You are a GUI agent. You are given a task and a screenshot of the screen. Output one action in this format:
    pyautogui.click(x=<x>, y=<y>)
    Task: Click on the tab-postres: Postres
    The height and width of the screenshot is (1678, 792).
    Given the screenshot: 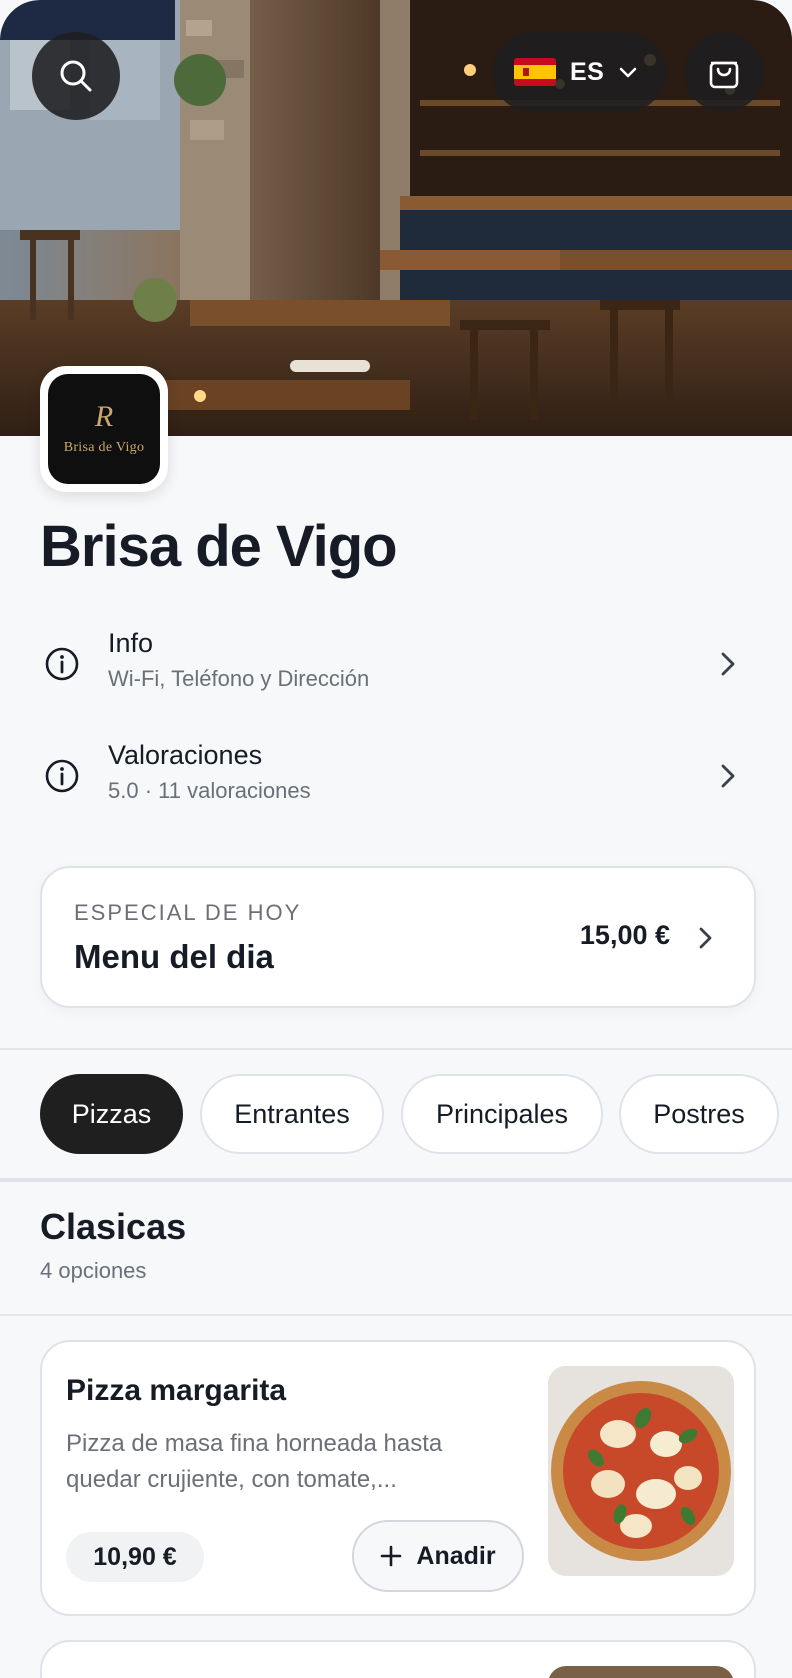 What is the action you would take?
    pyautogui.click(x=699, y=1114)
    